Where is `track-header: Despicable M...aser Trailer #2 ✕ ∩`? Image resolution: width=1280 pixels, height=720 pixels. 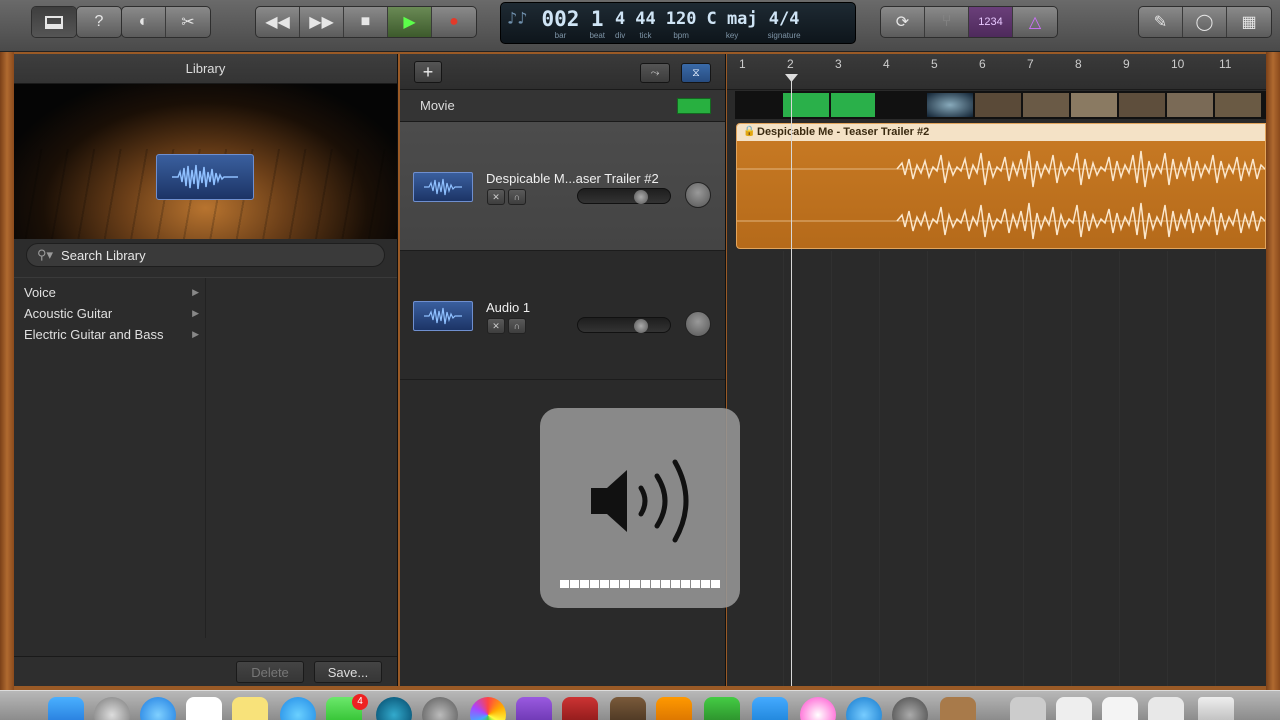
track-header: Despicable M...aser Trailer #2 ✕ ∩ is located at coordinates (562, 186).